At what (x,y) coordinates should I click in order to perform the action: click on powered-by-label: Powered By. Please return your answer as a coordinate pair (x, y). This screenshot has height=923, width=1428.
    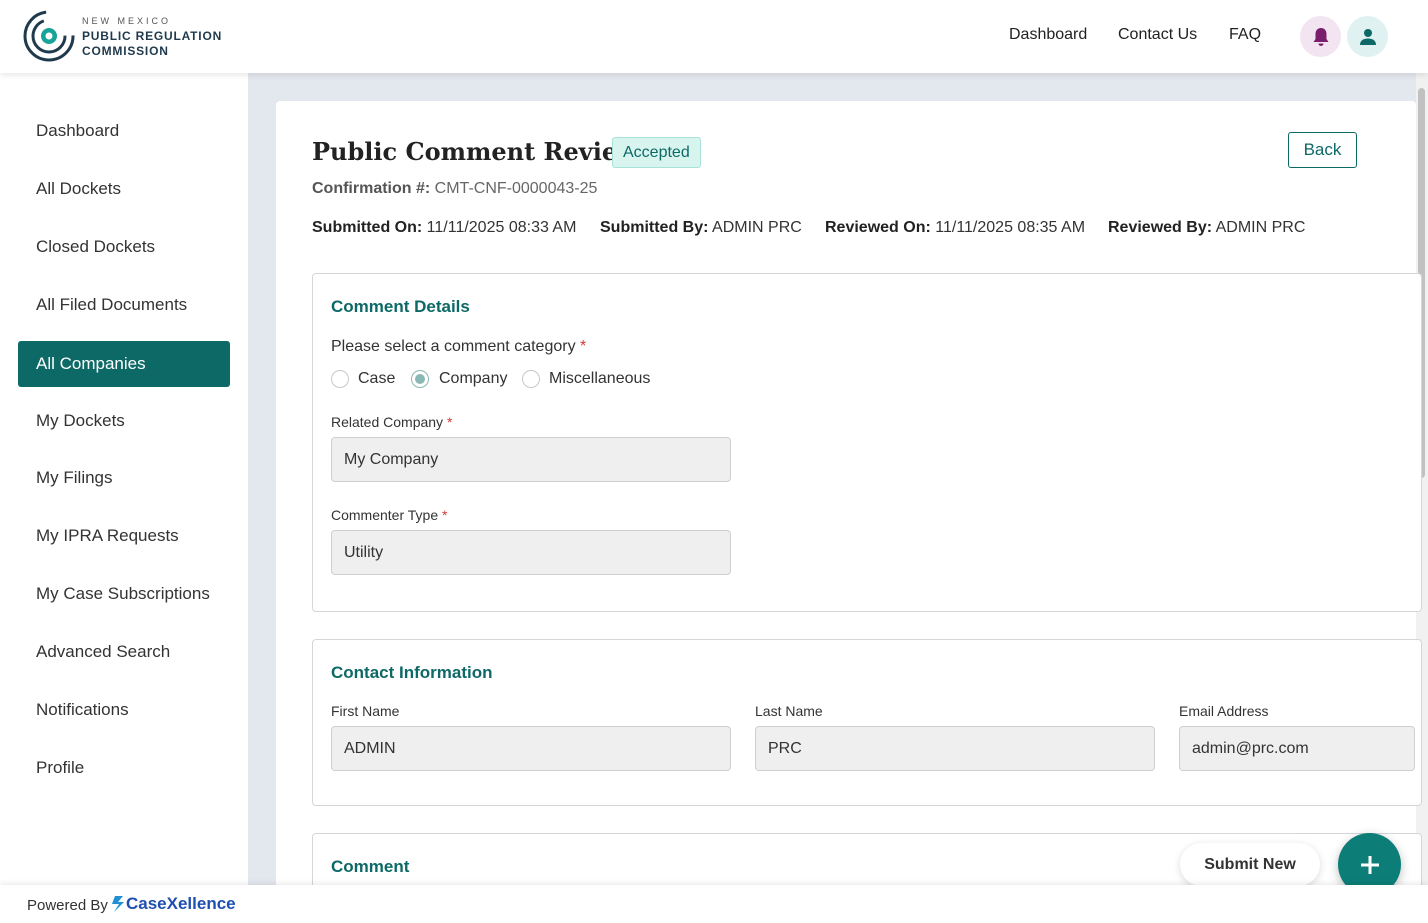
    Looking at the image, I should click on (67, 905).